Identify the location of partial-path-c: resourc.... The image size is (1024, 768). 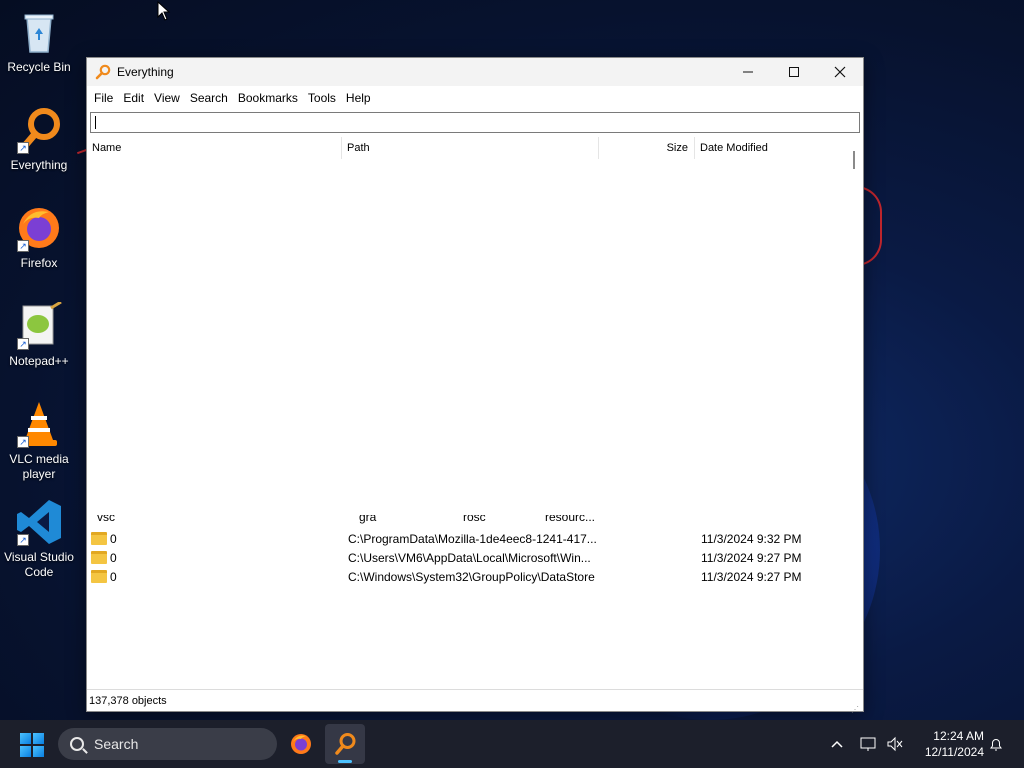
(570, 519).